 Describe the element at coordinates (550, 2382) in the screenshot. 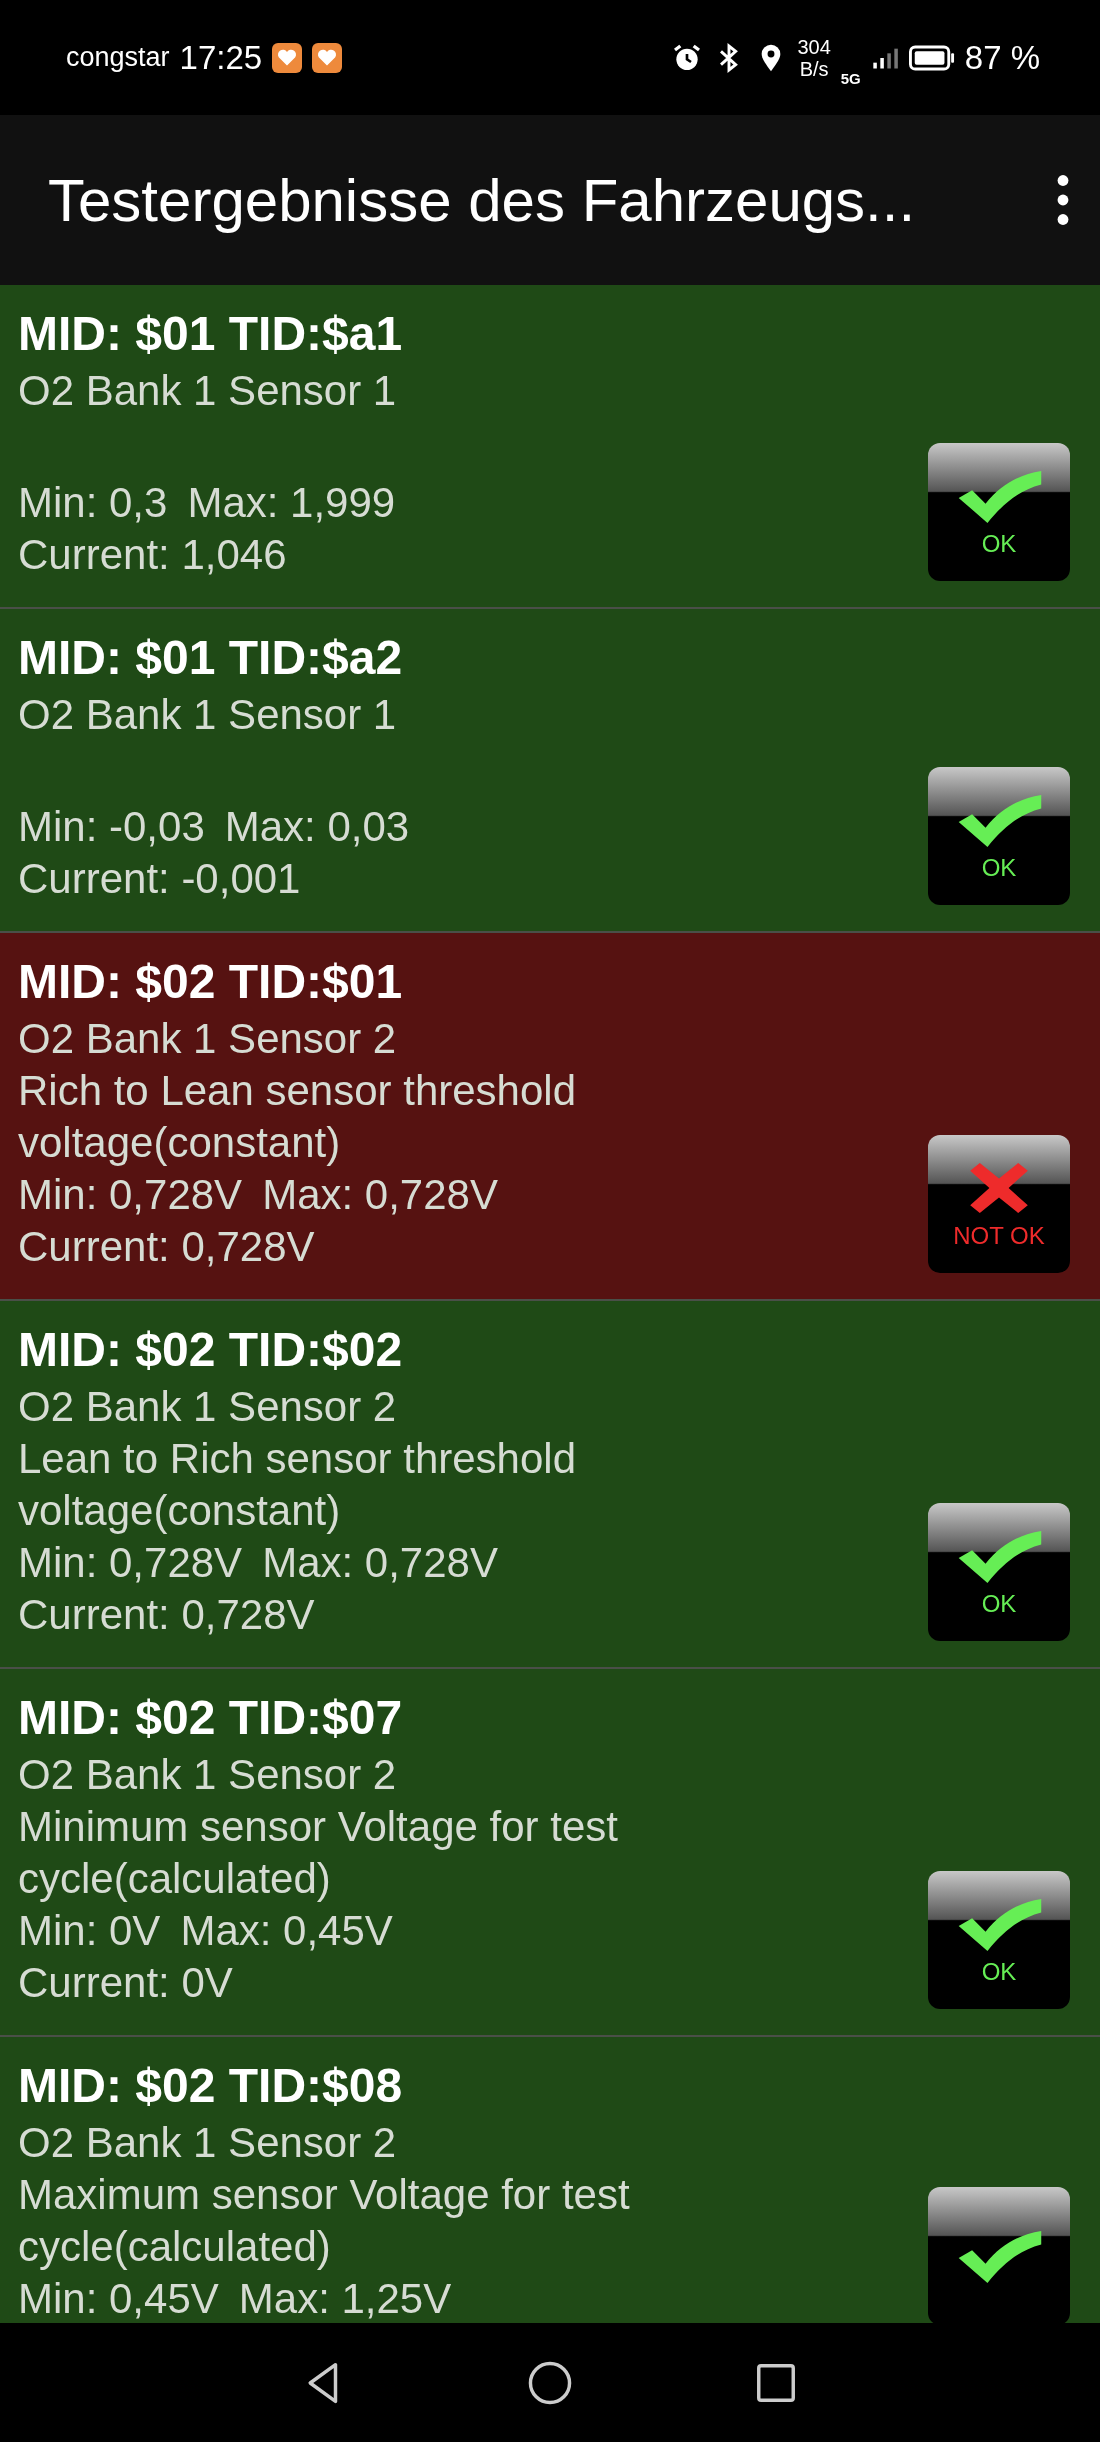

I see `home-icon` at that location.